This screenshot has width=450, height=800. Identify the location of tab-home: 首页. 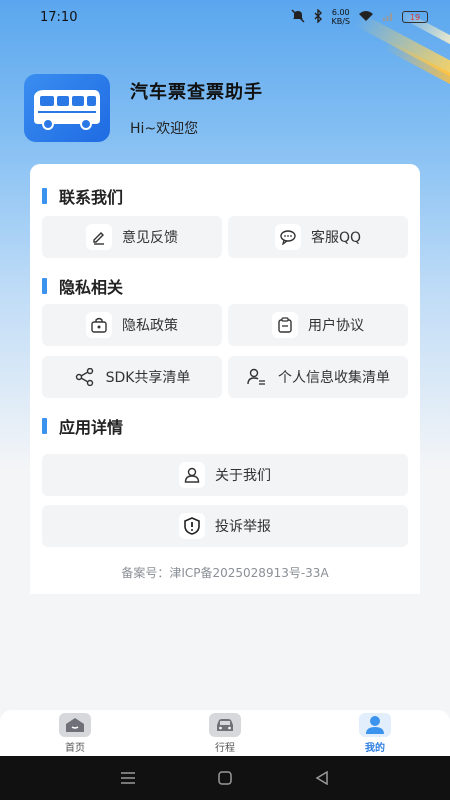
(75, 733).